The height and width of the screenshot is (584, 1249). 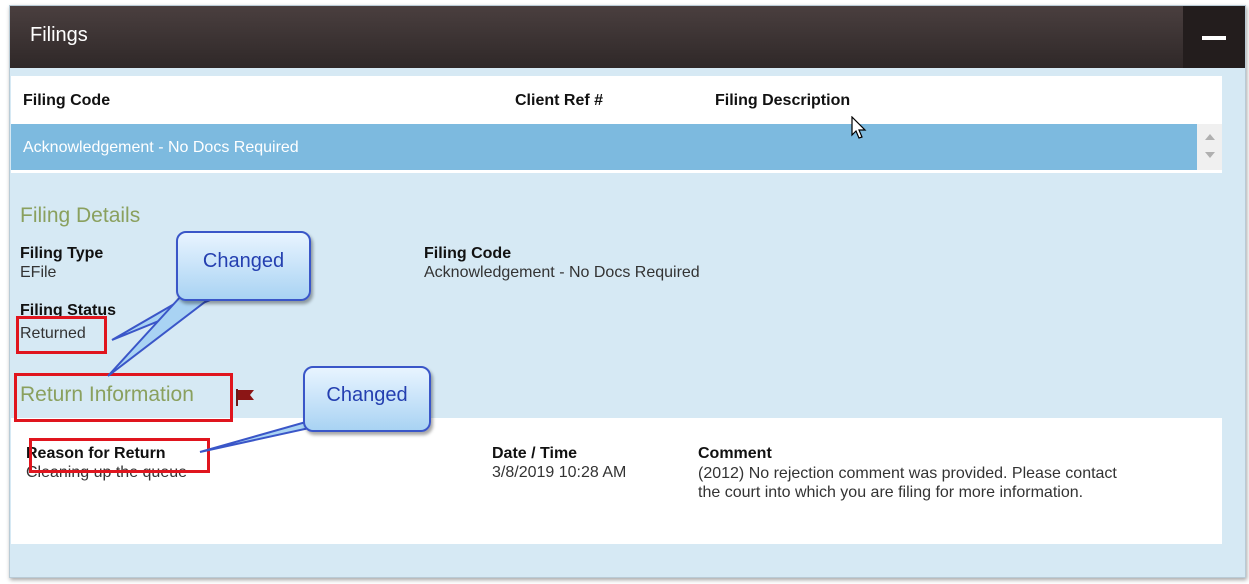 What do you see at coordinates (859, 127) in the screenshot?
I see `cursor-icon` at bounding box center [859, 127].